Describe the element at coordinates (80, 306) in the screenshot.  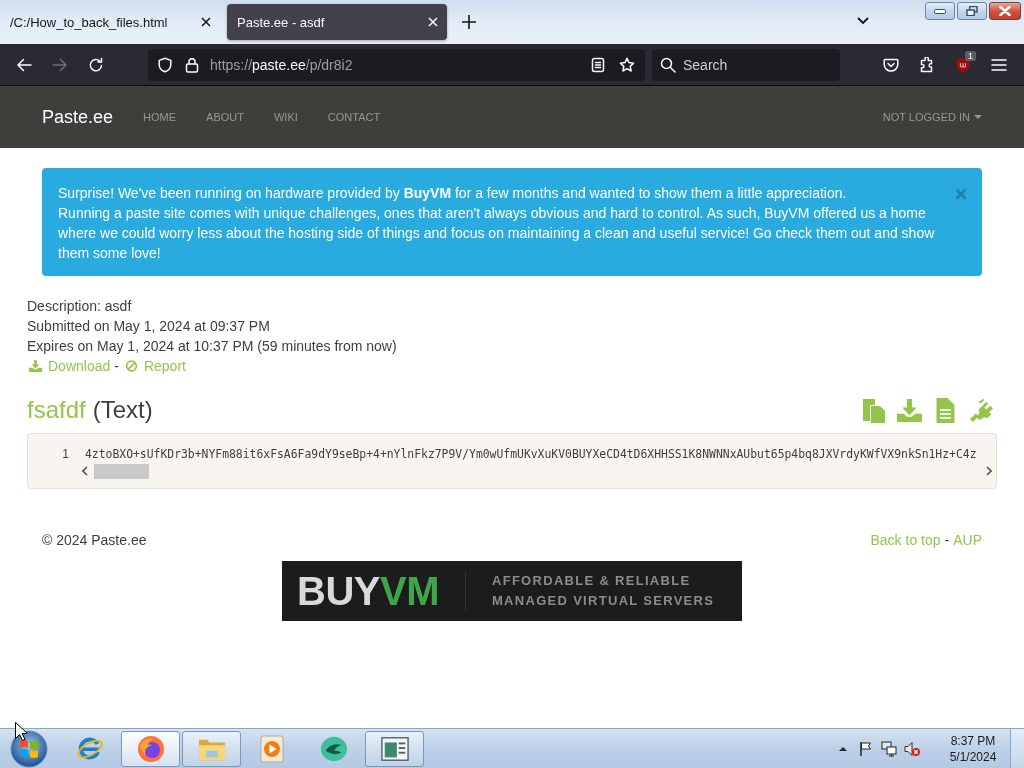
I see `paste-detail: Description: asdf` at that location.